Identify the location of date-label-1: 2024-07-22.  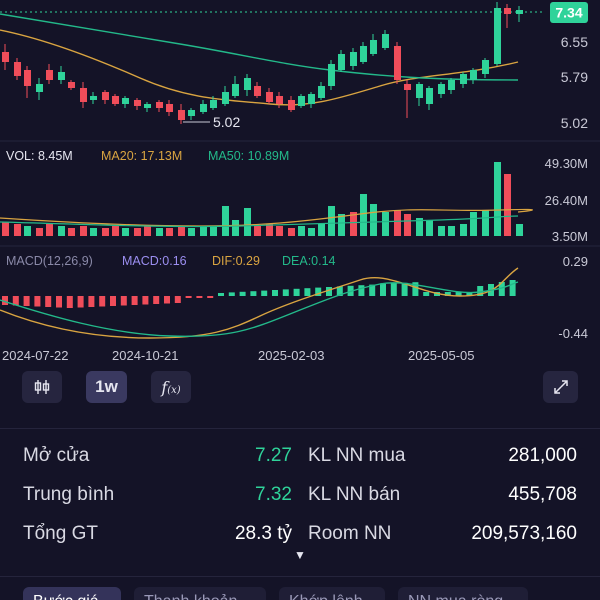
(35, 355).